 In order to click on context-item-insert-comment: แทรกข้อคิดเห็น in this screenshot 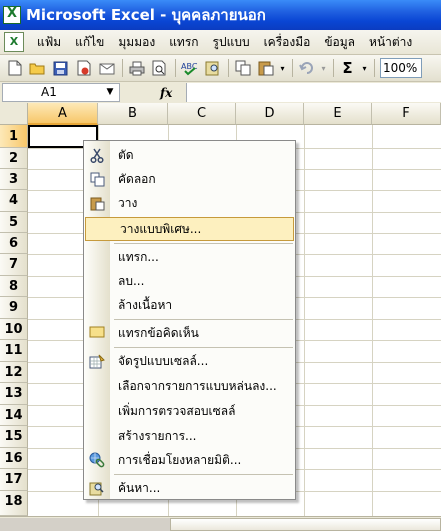, I will do `click(189, 333)`.